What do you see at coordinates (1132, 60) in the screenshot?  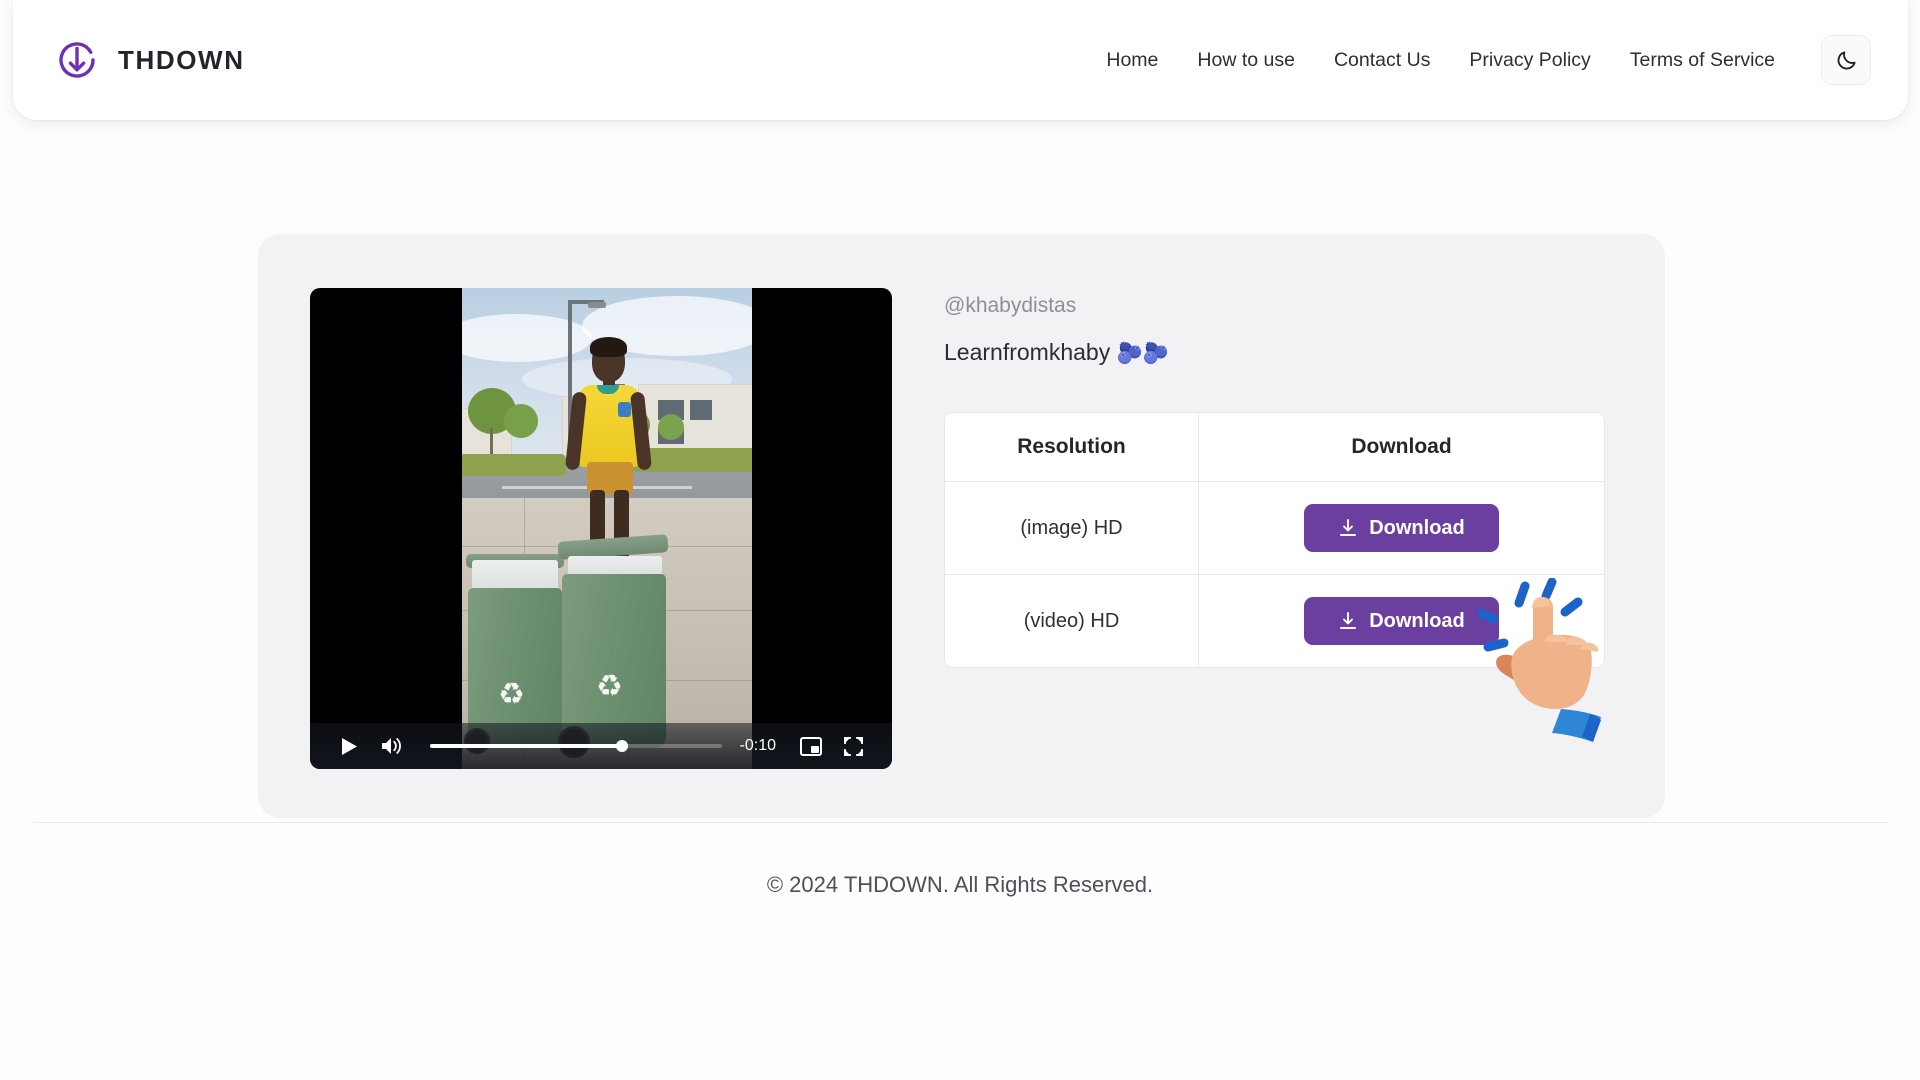 I see `nav-link-home: Home` at bounding box center [1132, 60].